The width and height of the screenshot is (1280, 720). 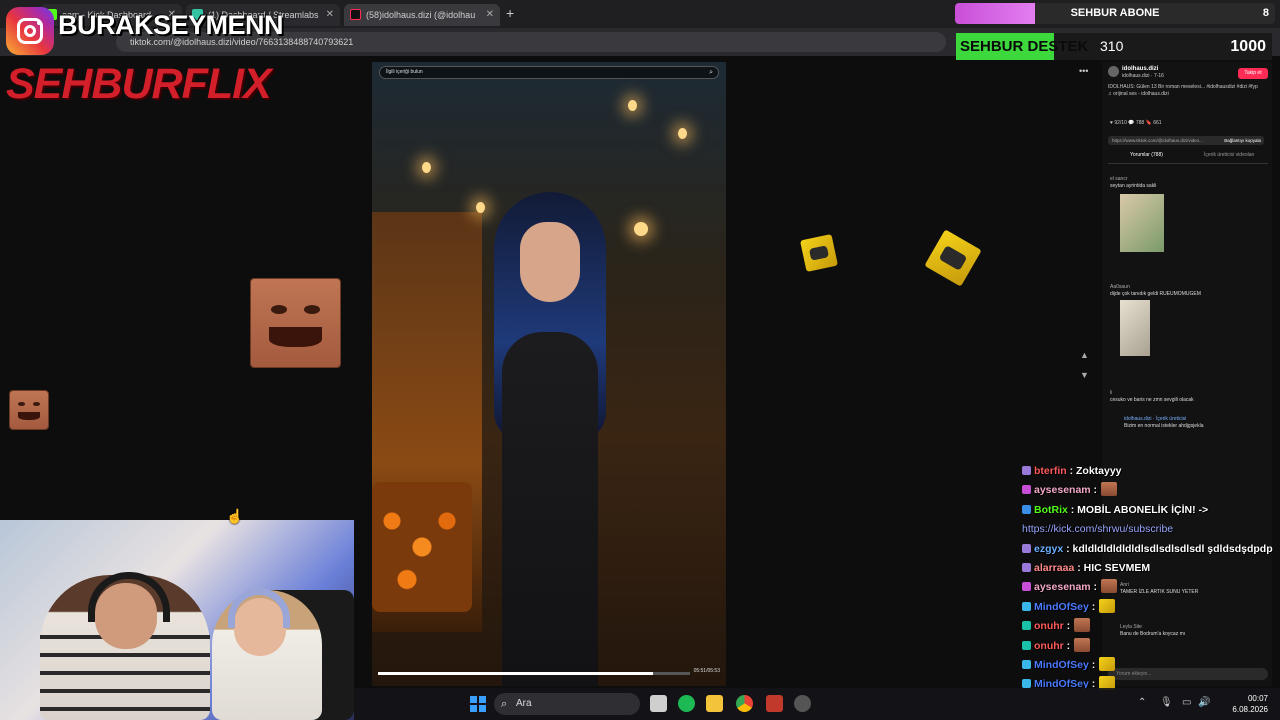 I want to click on volume-icon: 🔊, so click(x=1204, y=702).